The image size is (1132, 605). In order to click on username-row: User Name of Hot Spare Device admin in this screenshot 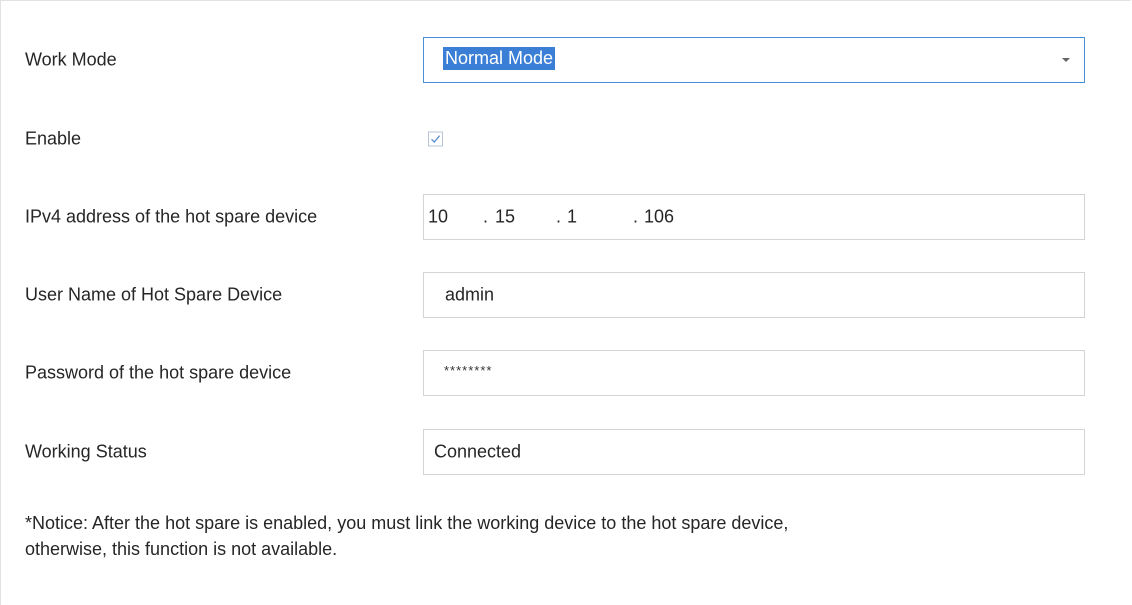, I will do `click(560, 295)`.